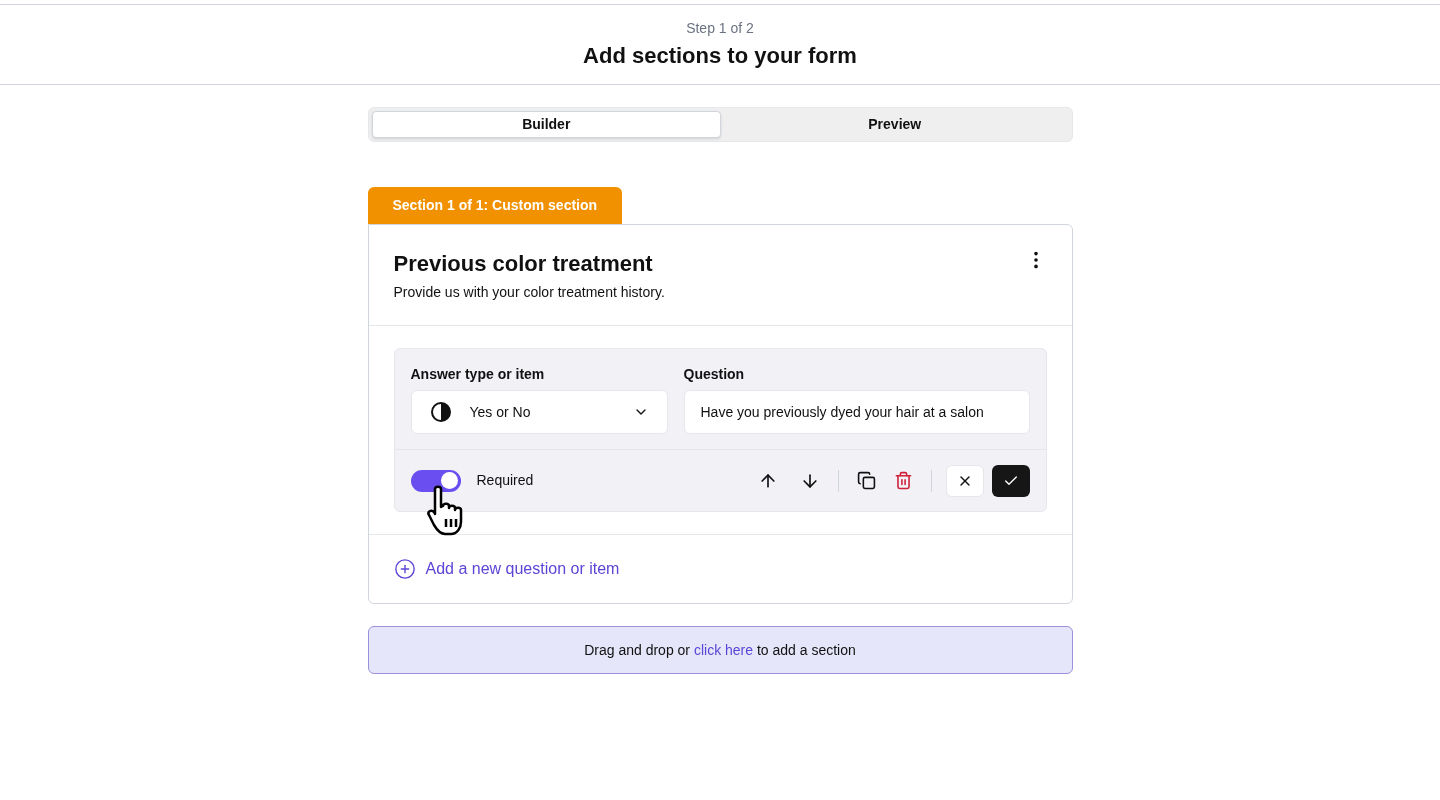  Describe the element at coordinates (856, 412) in the screenshot. I see `question-field: Have you previously dyed your hair at a salon` at that location.